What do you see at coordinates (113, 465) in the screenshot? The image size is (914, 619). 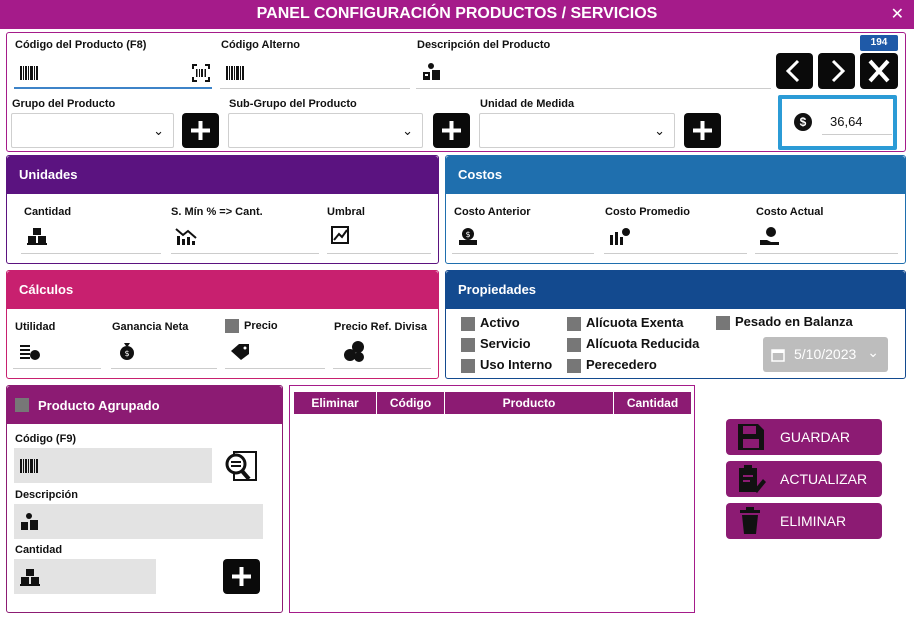 I see `agrupado-codigo-input` at bounding box center [113, 465].